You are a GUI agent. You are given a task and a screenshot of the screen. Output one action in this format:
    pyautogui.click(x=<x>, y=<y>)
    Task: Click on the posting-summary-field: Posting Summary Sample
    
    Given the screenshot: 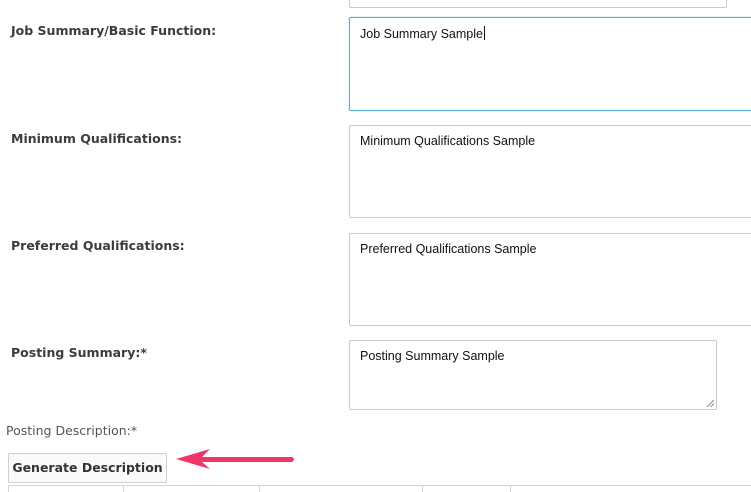 What is the action you would take?
    pyautogui.click(x=533, y=375)
    